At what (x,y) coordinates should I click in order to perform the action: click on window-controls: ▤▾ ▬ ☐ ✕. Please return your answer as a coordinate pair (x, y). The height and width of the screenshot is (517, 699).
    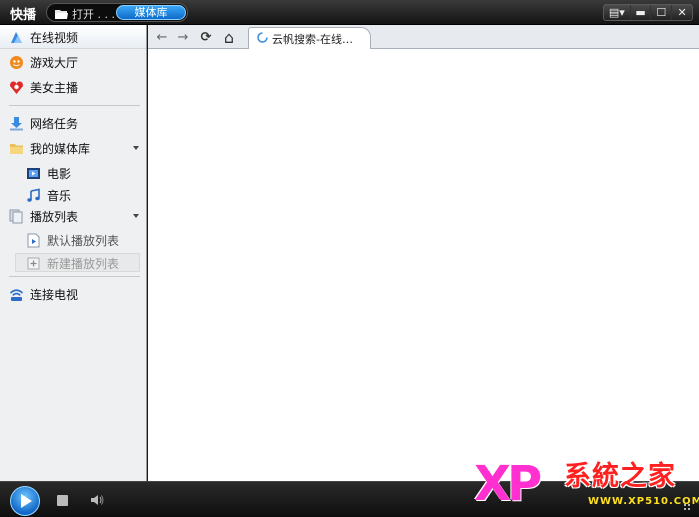
    Looking at the image, I should click on (648, 12).